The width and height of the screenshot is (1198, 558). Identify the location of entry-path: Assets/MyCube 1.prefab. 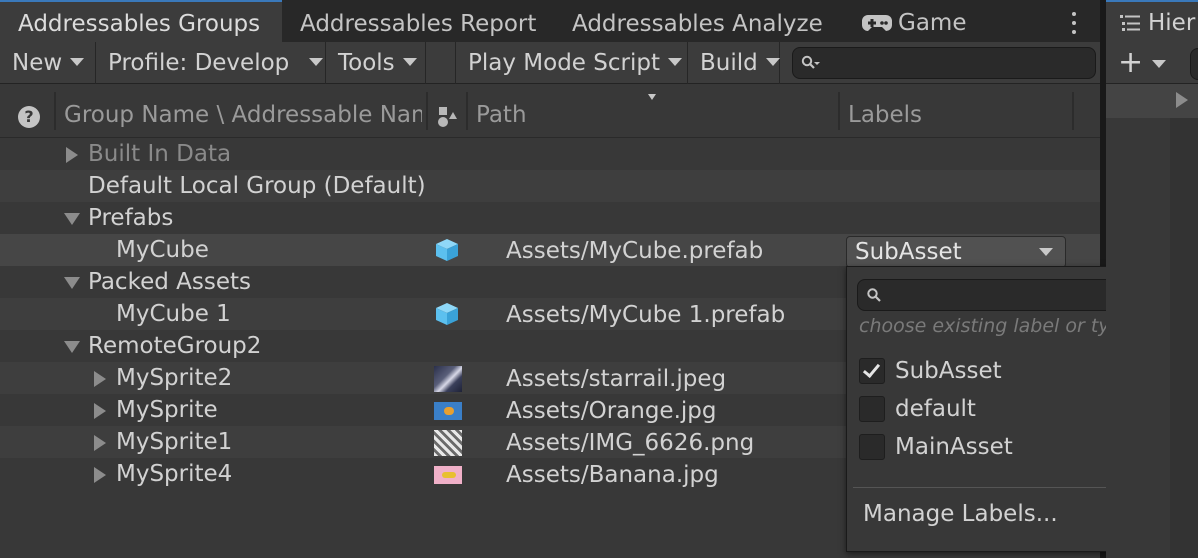
(646, 315).